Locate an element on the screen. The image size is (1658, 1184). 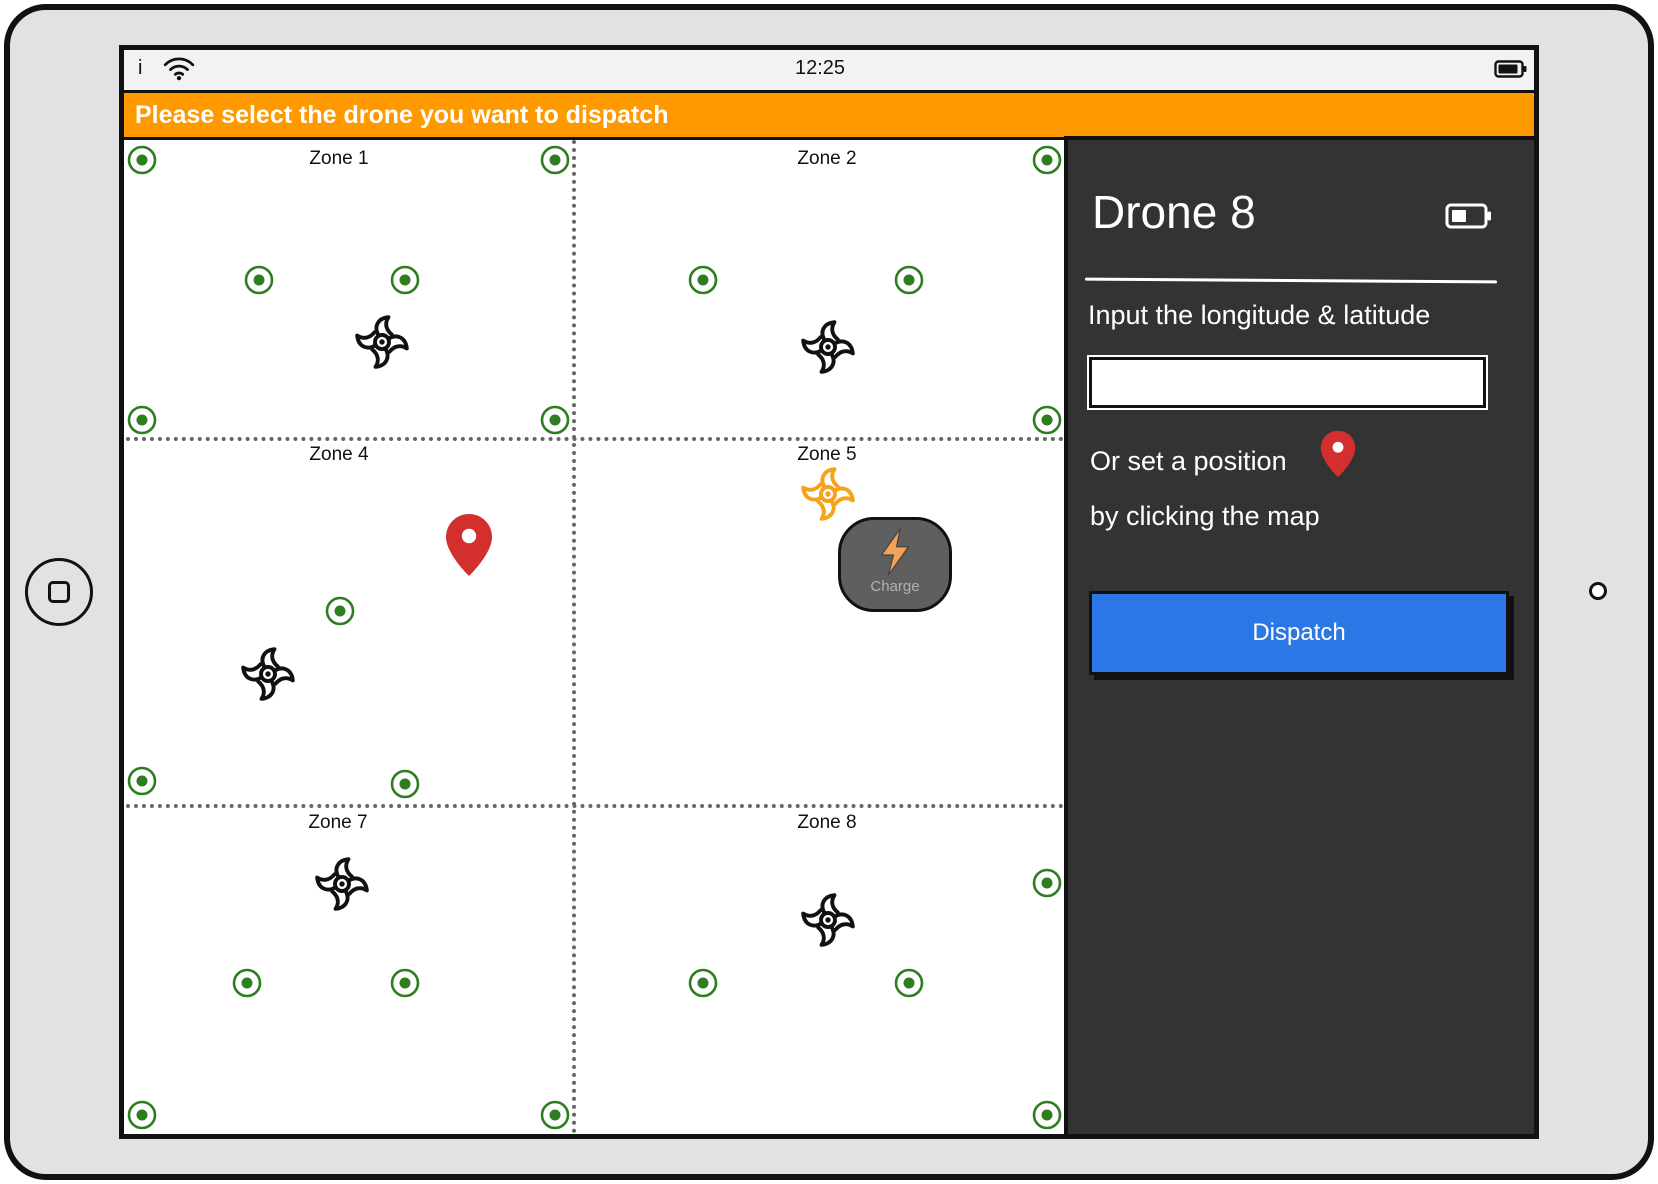
zone-label: Zone 5 is located at coordinates (827, 454).